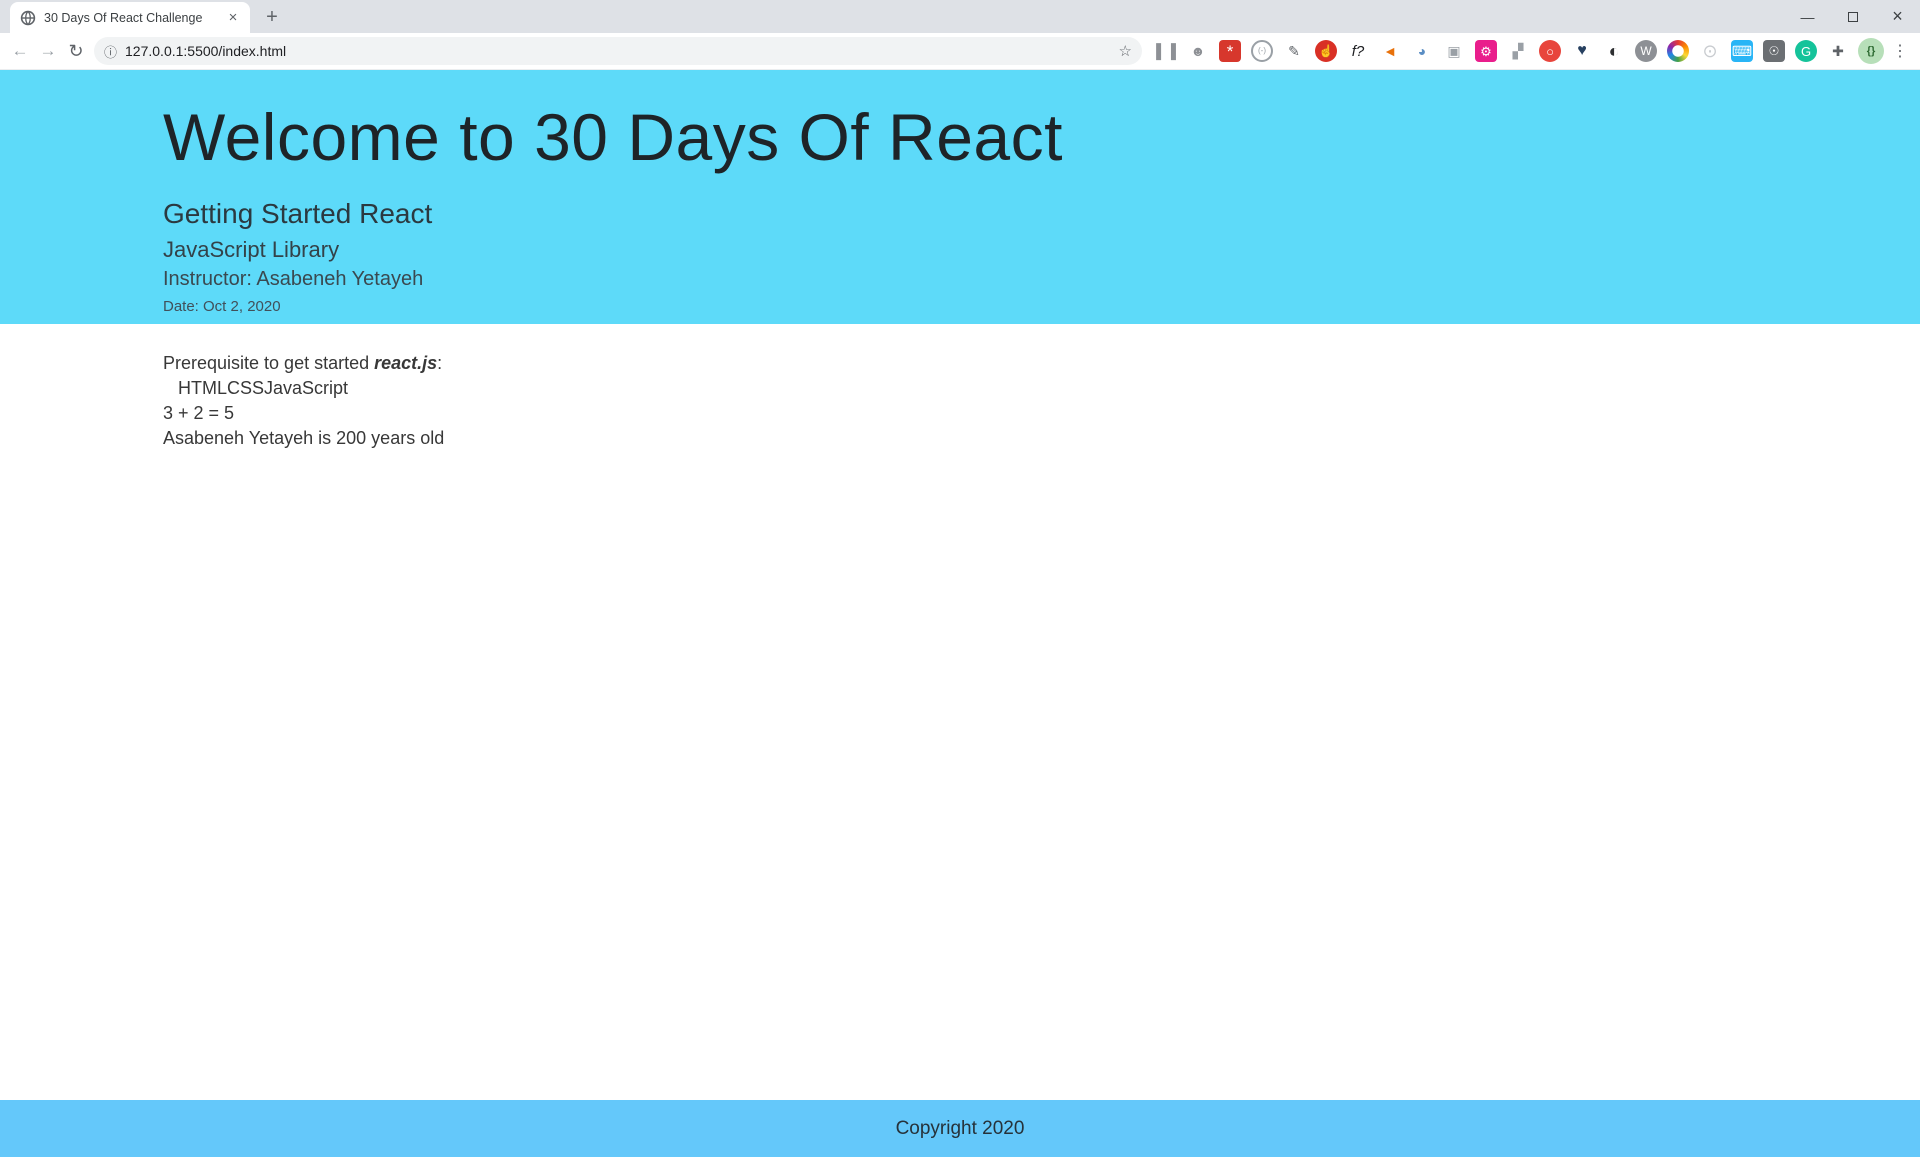 This screenshot has width=1920, height=1157. Describe the element at coordinates (1502, 51) in the screenshot. I see `extensions-bar: ▌▐ ☻ * (-) ✎ ☝ f? ◄ ◕ ▣ ⚙ ▞ ○ ♥ ◐ W ⊙ ⌨ ☉ G ✚` at that location.